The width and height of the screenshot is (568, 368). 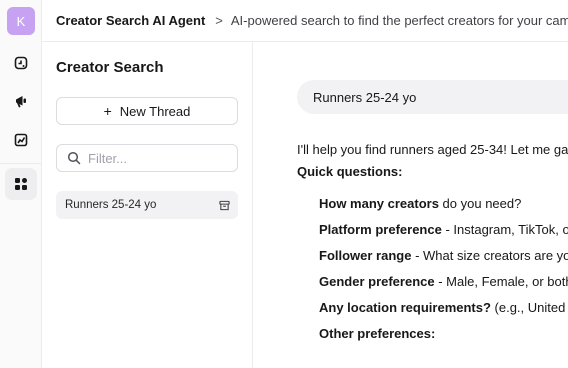 What do you see at coordinates (405, 307) in the screenshot?
I see `question-bold: Any location requirements?` at bounding box center [405, 307].